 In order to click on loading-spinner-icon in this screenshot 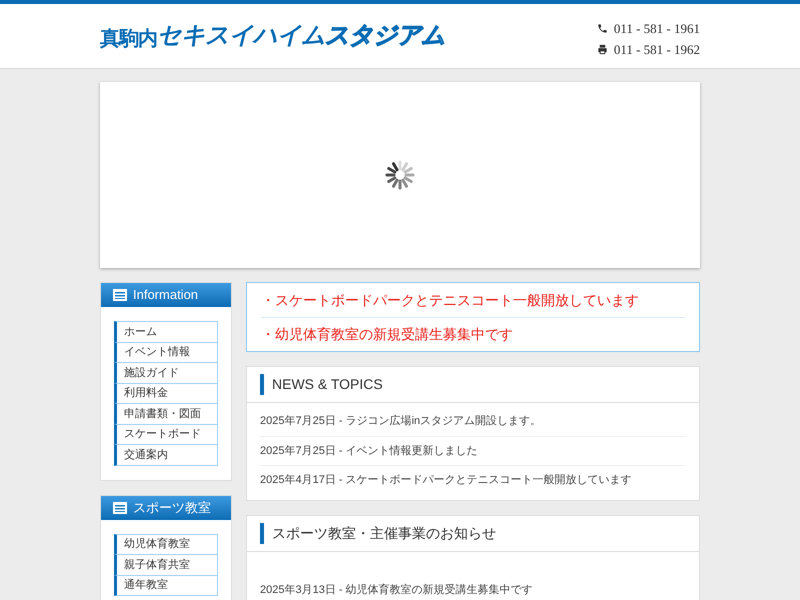, I will do `click(400, 175)`.